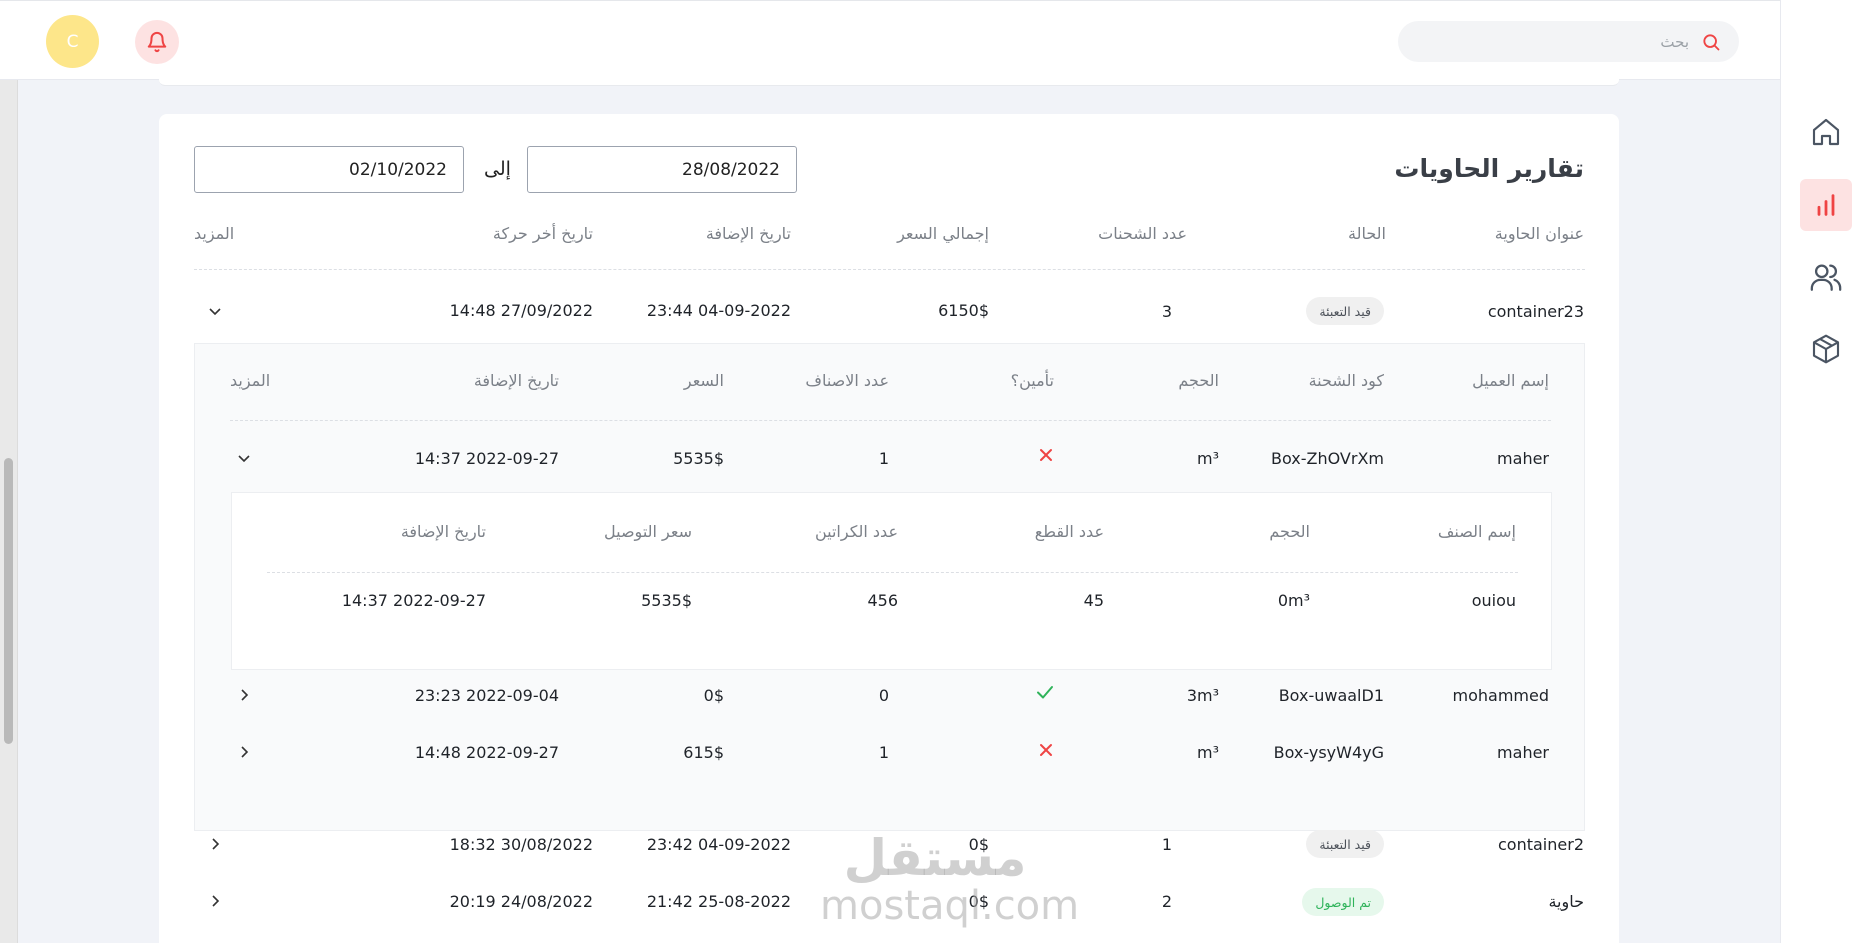 The width and height of the screenshot is (1870, 943). I want to click on col-cartons: عدد الكراتين, so click(856, 531).